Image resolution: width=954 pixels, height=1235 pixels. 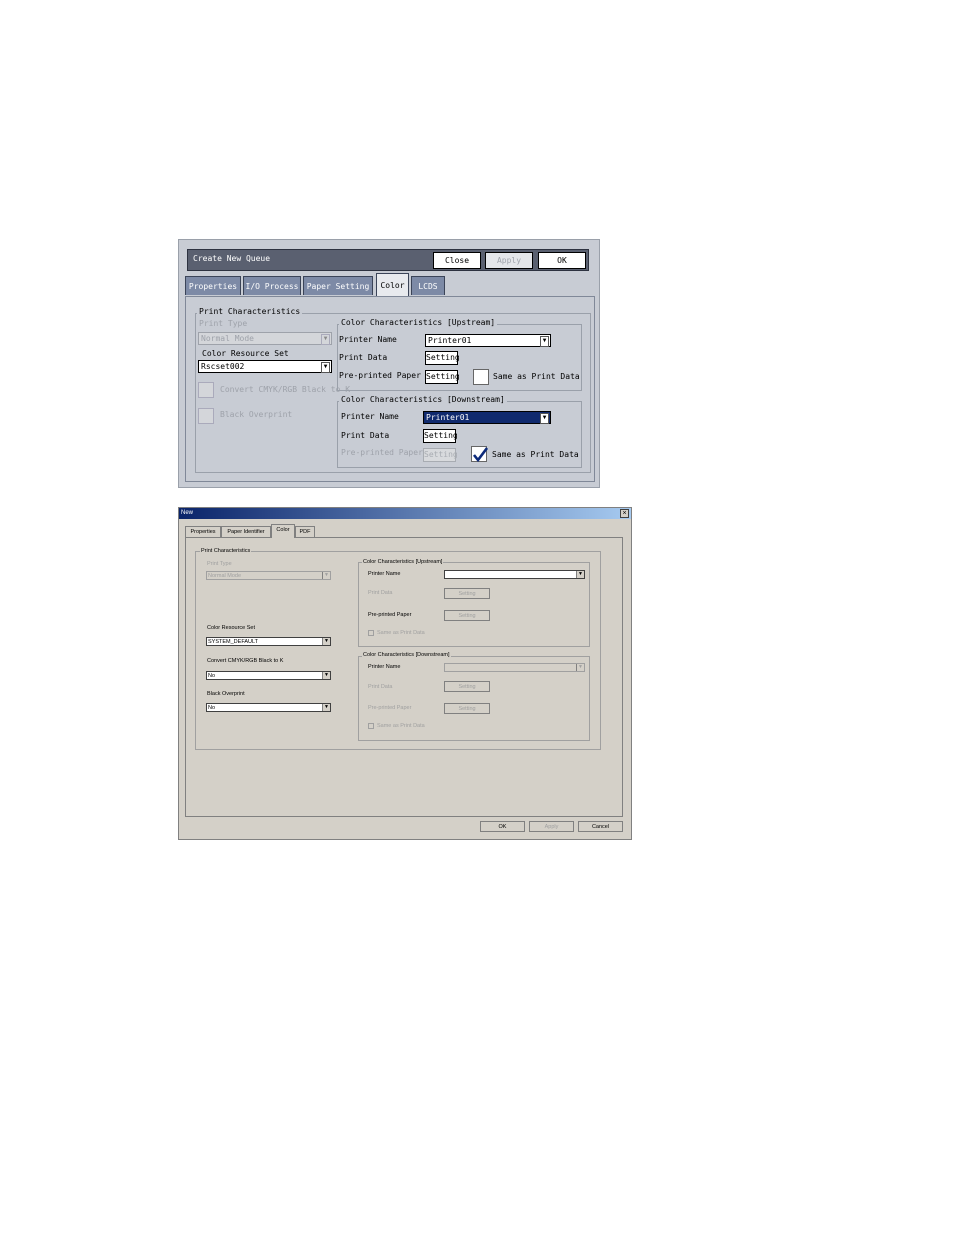 I want to click on black-overprint-checkbox, so click(x=206, y=416).